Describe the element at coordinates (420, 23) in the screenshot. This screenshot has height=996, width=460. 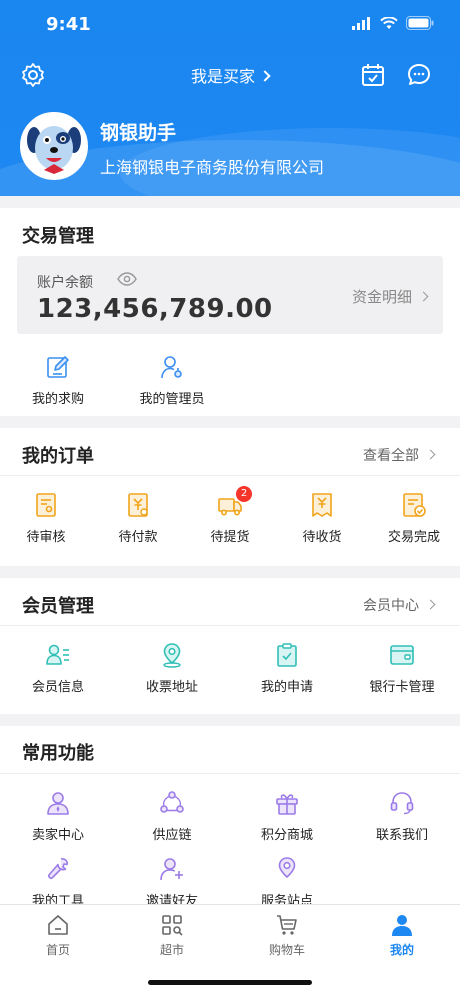
I see `battery-icon` at that location.